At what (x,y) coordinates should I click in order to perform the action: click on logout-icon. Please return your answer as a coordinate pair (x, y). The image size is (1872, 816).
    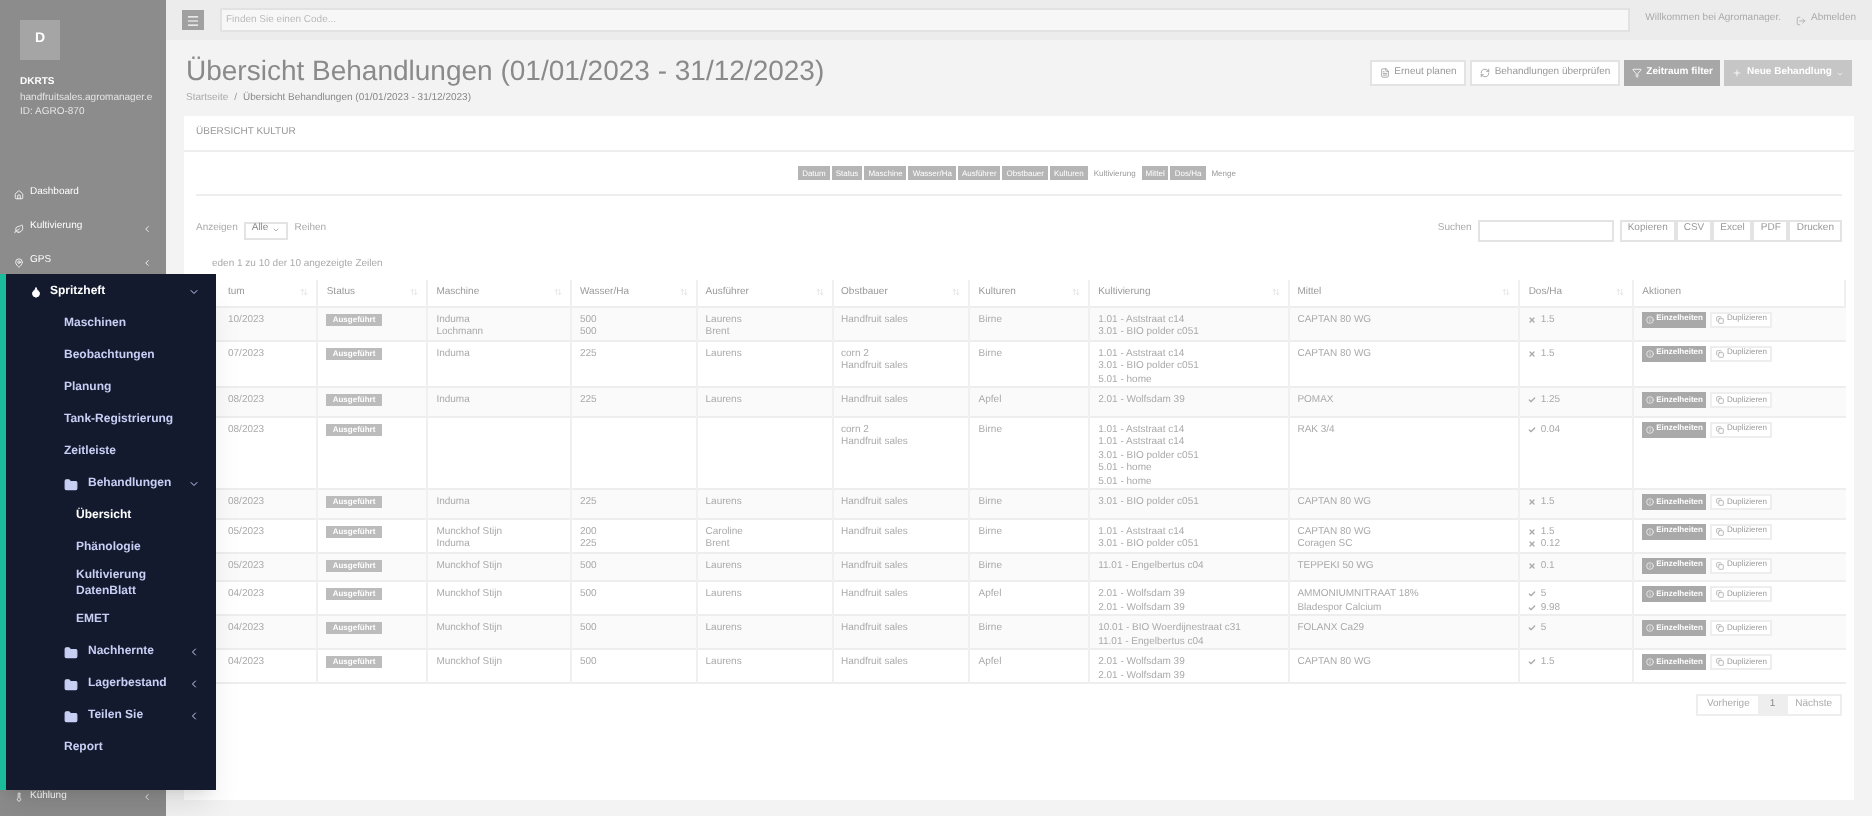
    Looking at the image, I should click on (1801, 20).